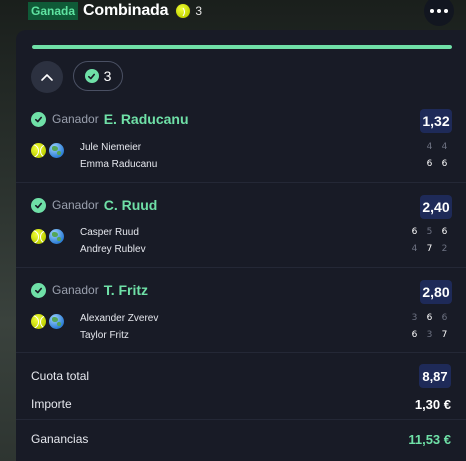 The image size is (466, 461). What do you see at coordinates (429, 439) in the screenshot?
I see `winnings-value: 11,53 €` at bounding box center [429, 439].